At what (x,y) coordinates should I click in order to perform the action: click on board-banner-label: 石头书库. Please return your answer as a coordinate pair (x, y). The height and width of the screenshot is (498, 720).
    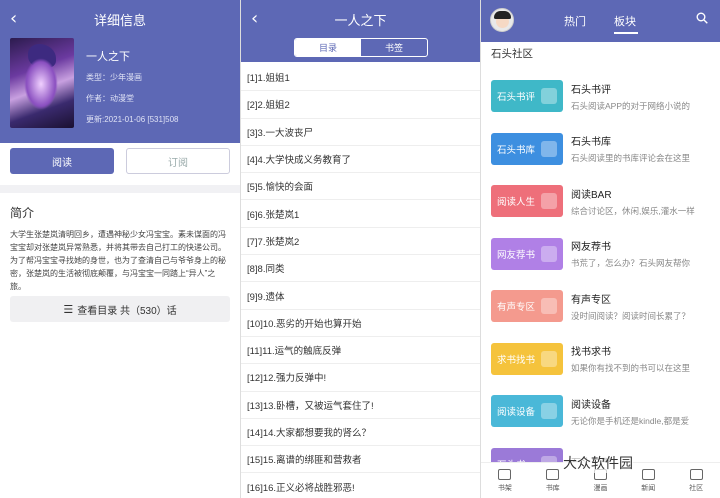
    Looking at the image, I should click on (516, 150).